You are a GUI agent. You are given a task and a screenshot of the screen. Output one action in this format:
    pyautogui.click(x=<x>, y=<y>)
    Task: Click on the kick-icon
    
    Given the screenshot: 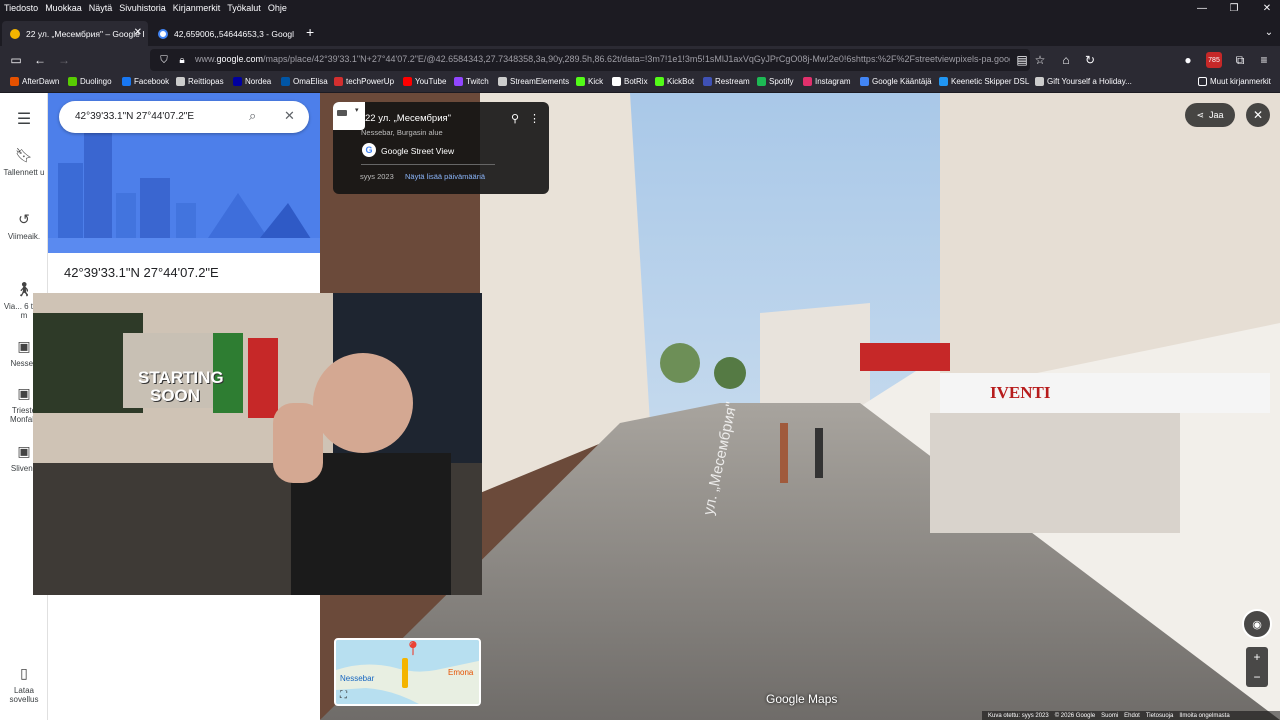 What is the action you would take?
    pyautogui.click(x=580, y=81)
    